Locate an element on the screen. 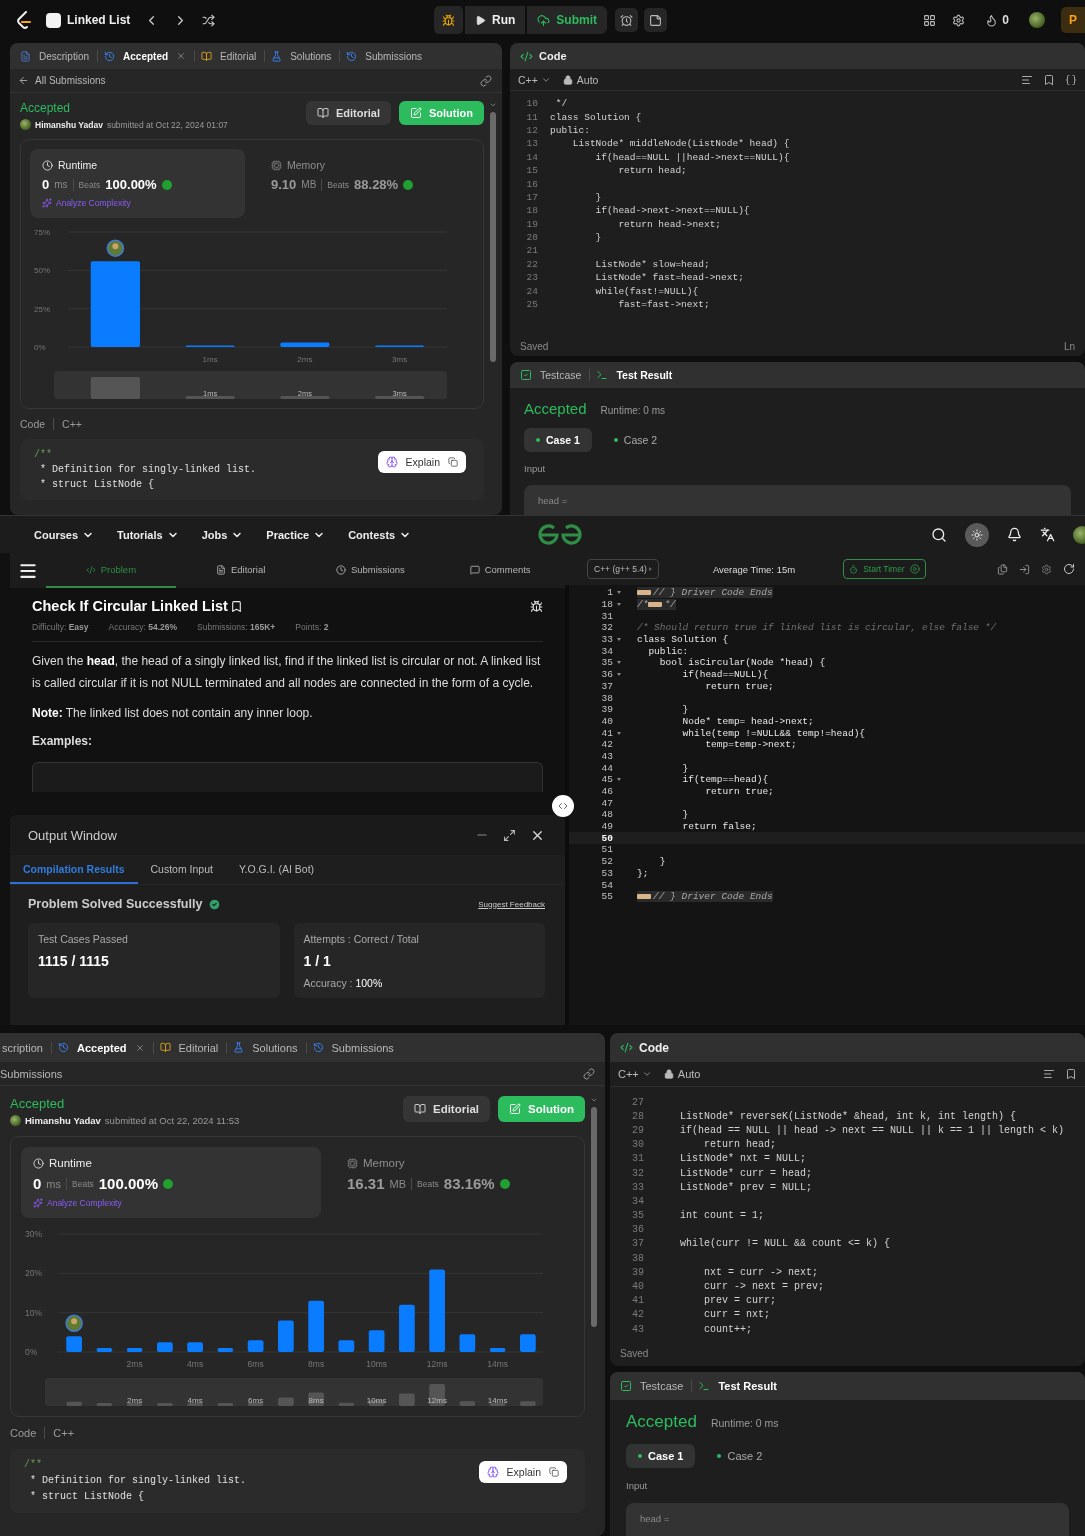 This screenshot has height=1536, width=1085. output-tab: Compilation Results is located at coordinates (74, 869).